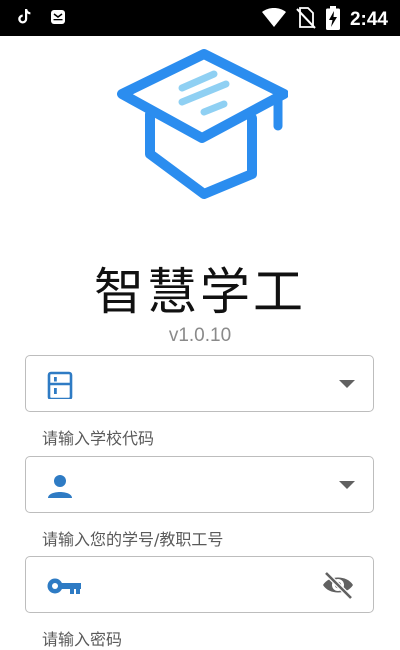 The height and width of the screenshot is (650, 400). What do you see at coordinates (338, 587) in the screenshot?
I see `eye-off-icon` at bounding box center [338, 587].